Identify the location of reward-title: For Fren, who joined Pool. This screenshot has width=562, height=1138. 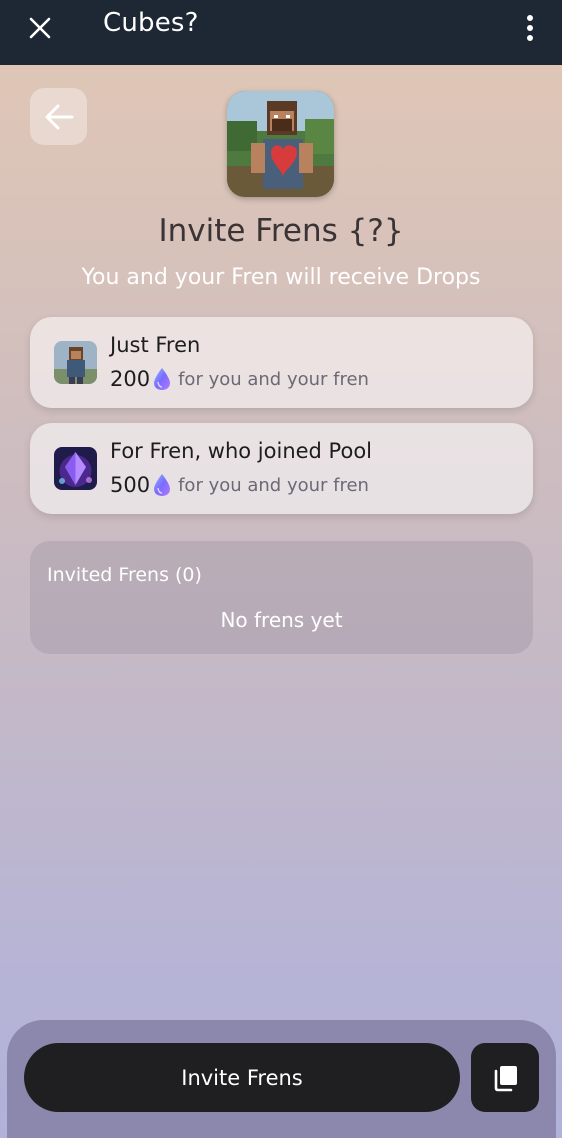
(241, 451).